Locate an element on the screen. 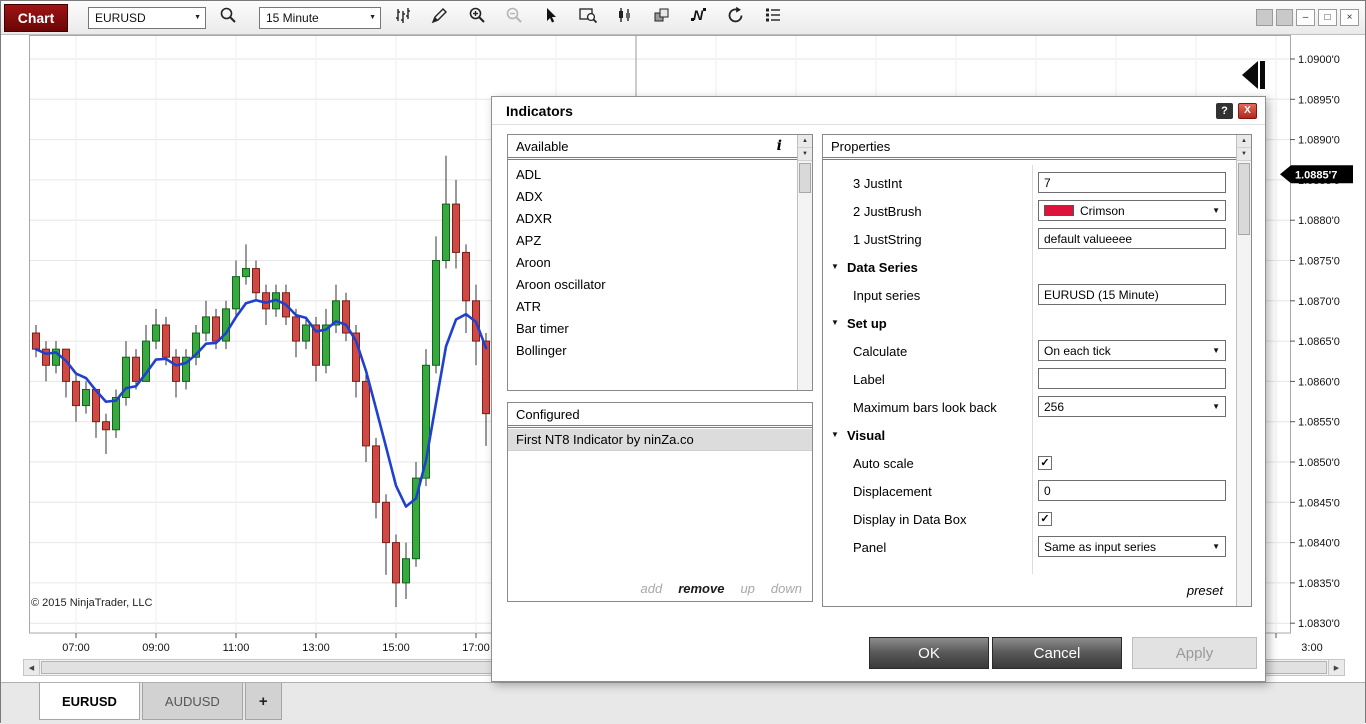  data-box-button is located at coordinates (588, 18).